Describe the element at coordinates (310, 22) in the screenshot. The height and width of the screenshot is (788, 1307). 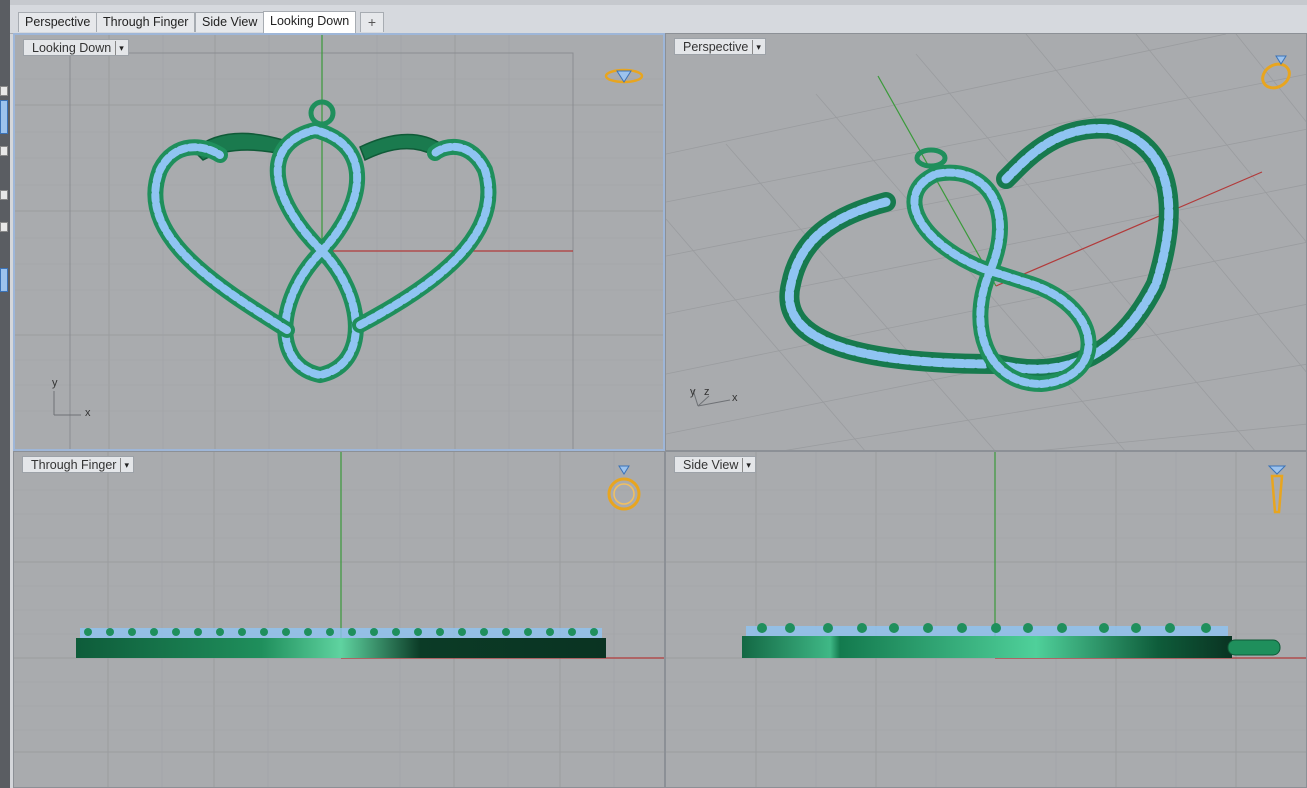
I see `tab-looking-down: Looking Down` at that location.